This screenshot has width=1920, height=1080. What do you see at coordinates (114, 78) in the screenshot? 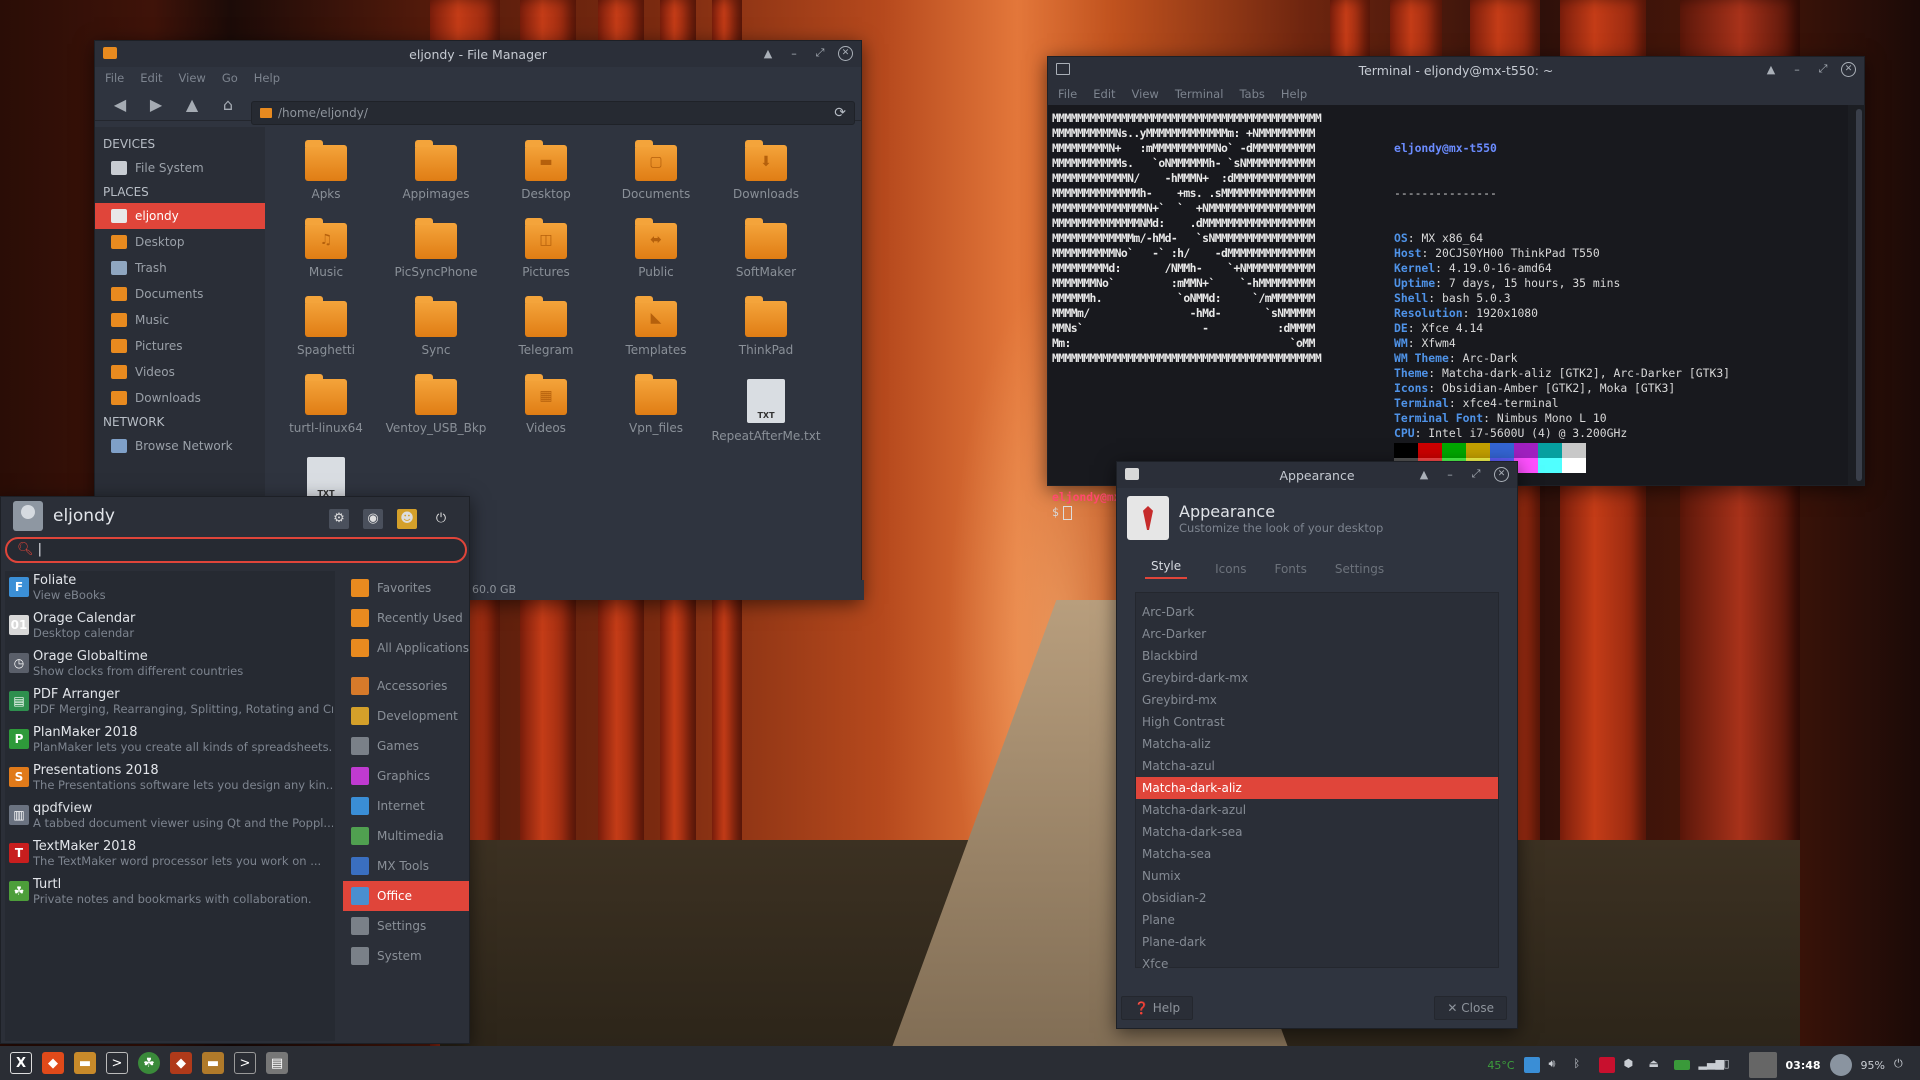
I see `menu-file: File` at bounding box center [114, 78].